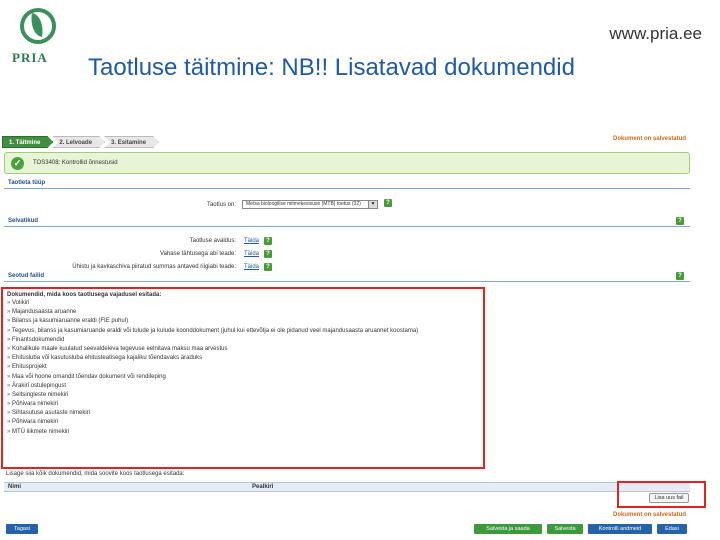 The width and height of the screenshot is (720, 540). What do you see at coordinates (347, 183) in the screenshot?
I see `section-application-type: Taotleta tüüp` at bounding box center [347, 183].